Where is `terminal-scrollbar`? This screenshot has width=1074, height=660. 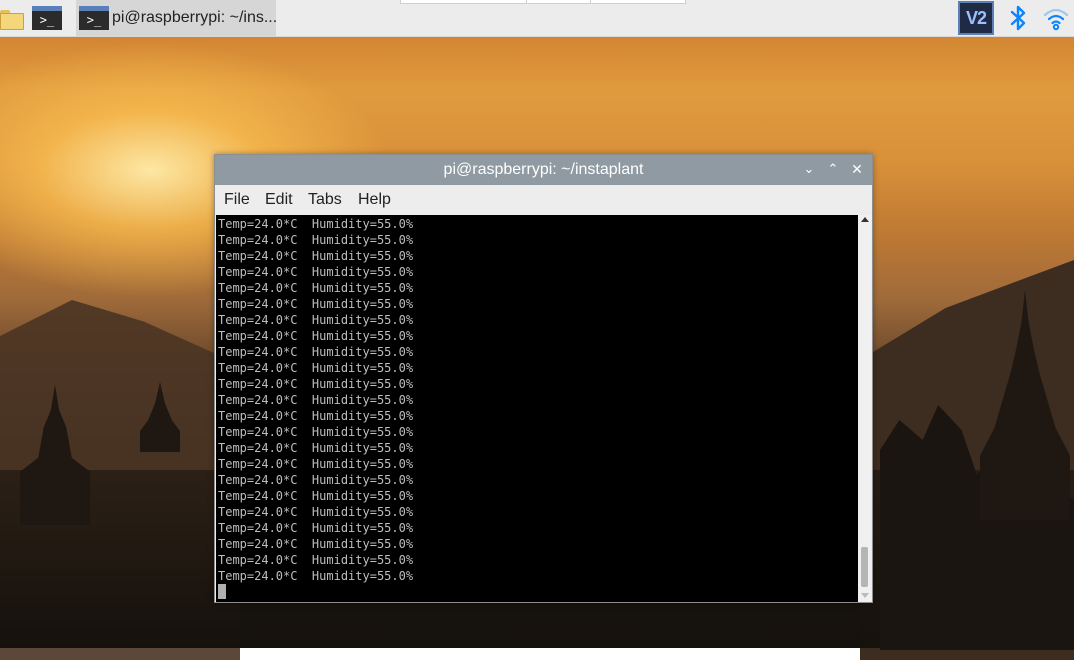 terminal-scrollbar is located at coordinates (864, 408).